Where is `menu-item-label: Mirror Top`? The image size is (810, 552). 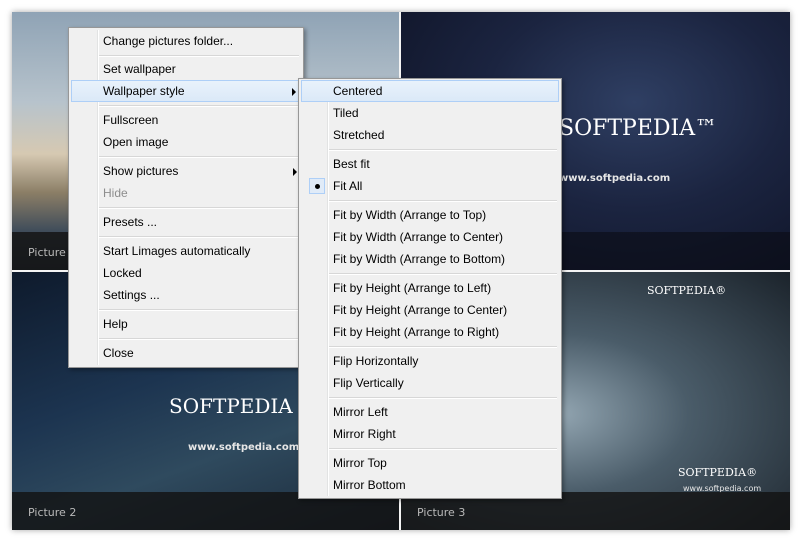 menu-item-label: Mirror Top is located at coordinates (360, 463).